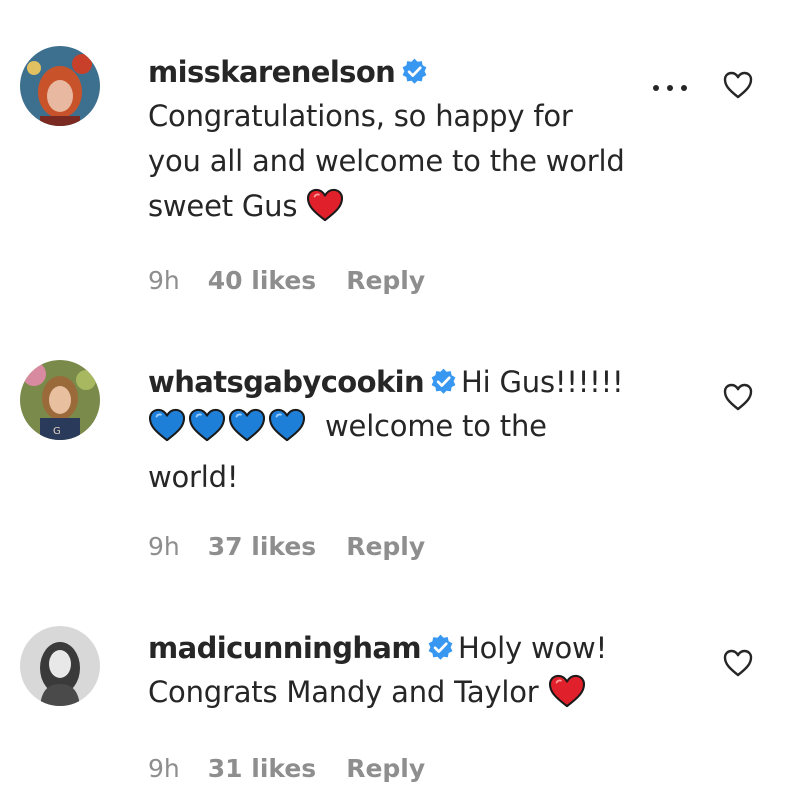 The height and width of the screenshot is (808, 800). What do you see at coordinates (285, 648) in the screenshot?
I see `comment-username: madicunningham` at bounding box center [285, 648].